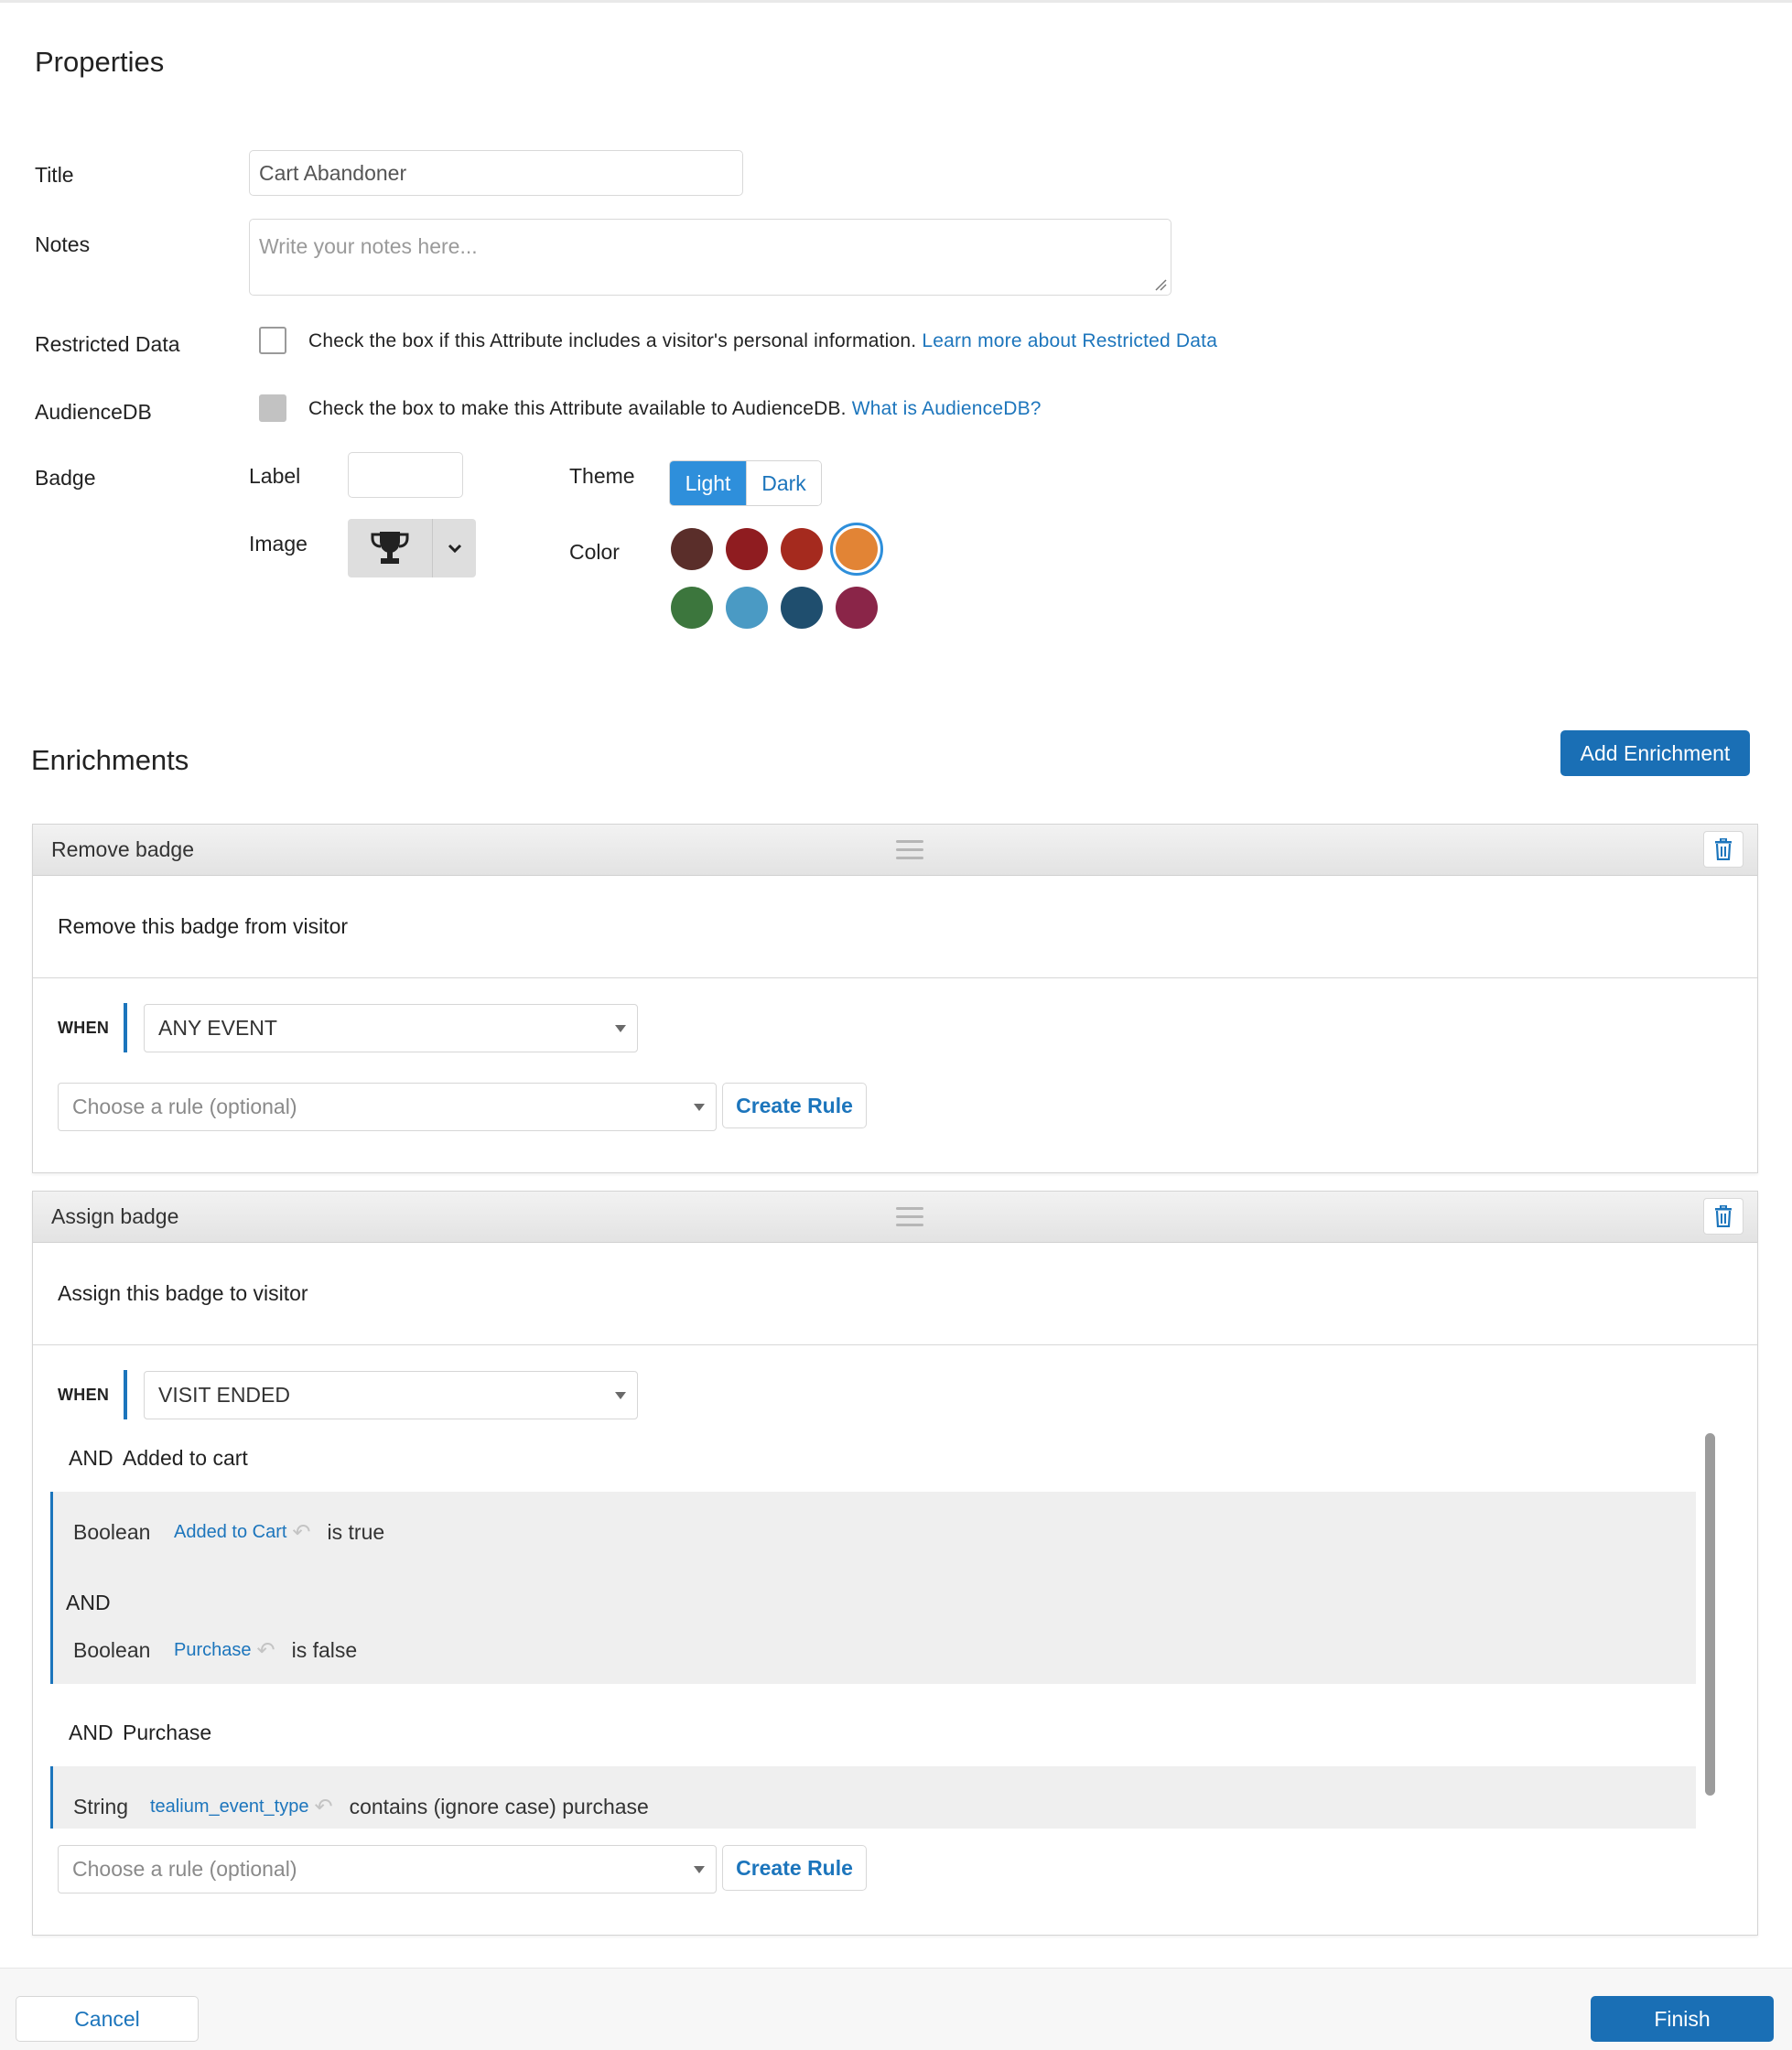 This screenshot has width=1792, height=2050. Describe the element at coordinates (895, 850) in the screenshot. I see `enrichment-panel-header: Remove badge` at that location.